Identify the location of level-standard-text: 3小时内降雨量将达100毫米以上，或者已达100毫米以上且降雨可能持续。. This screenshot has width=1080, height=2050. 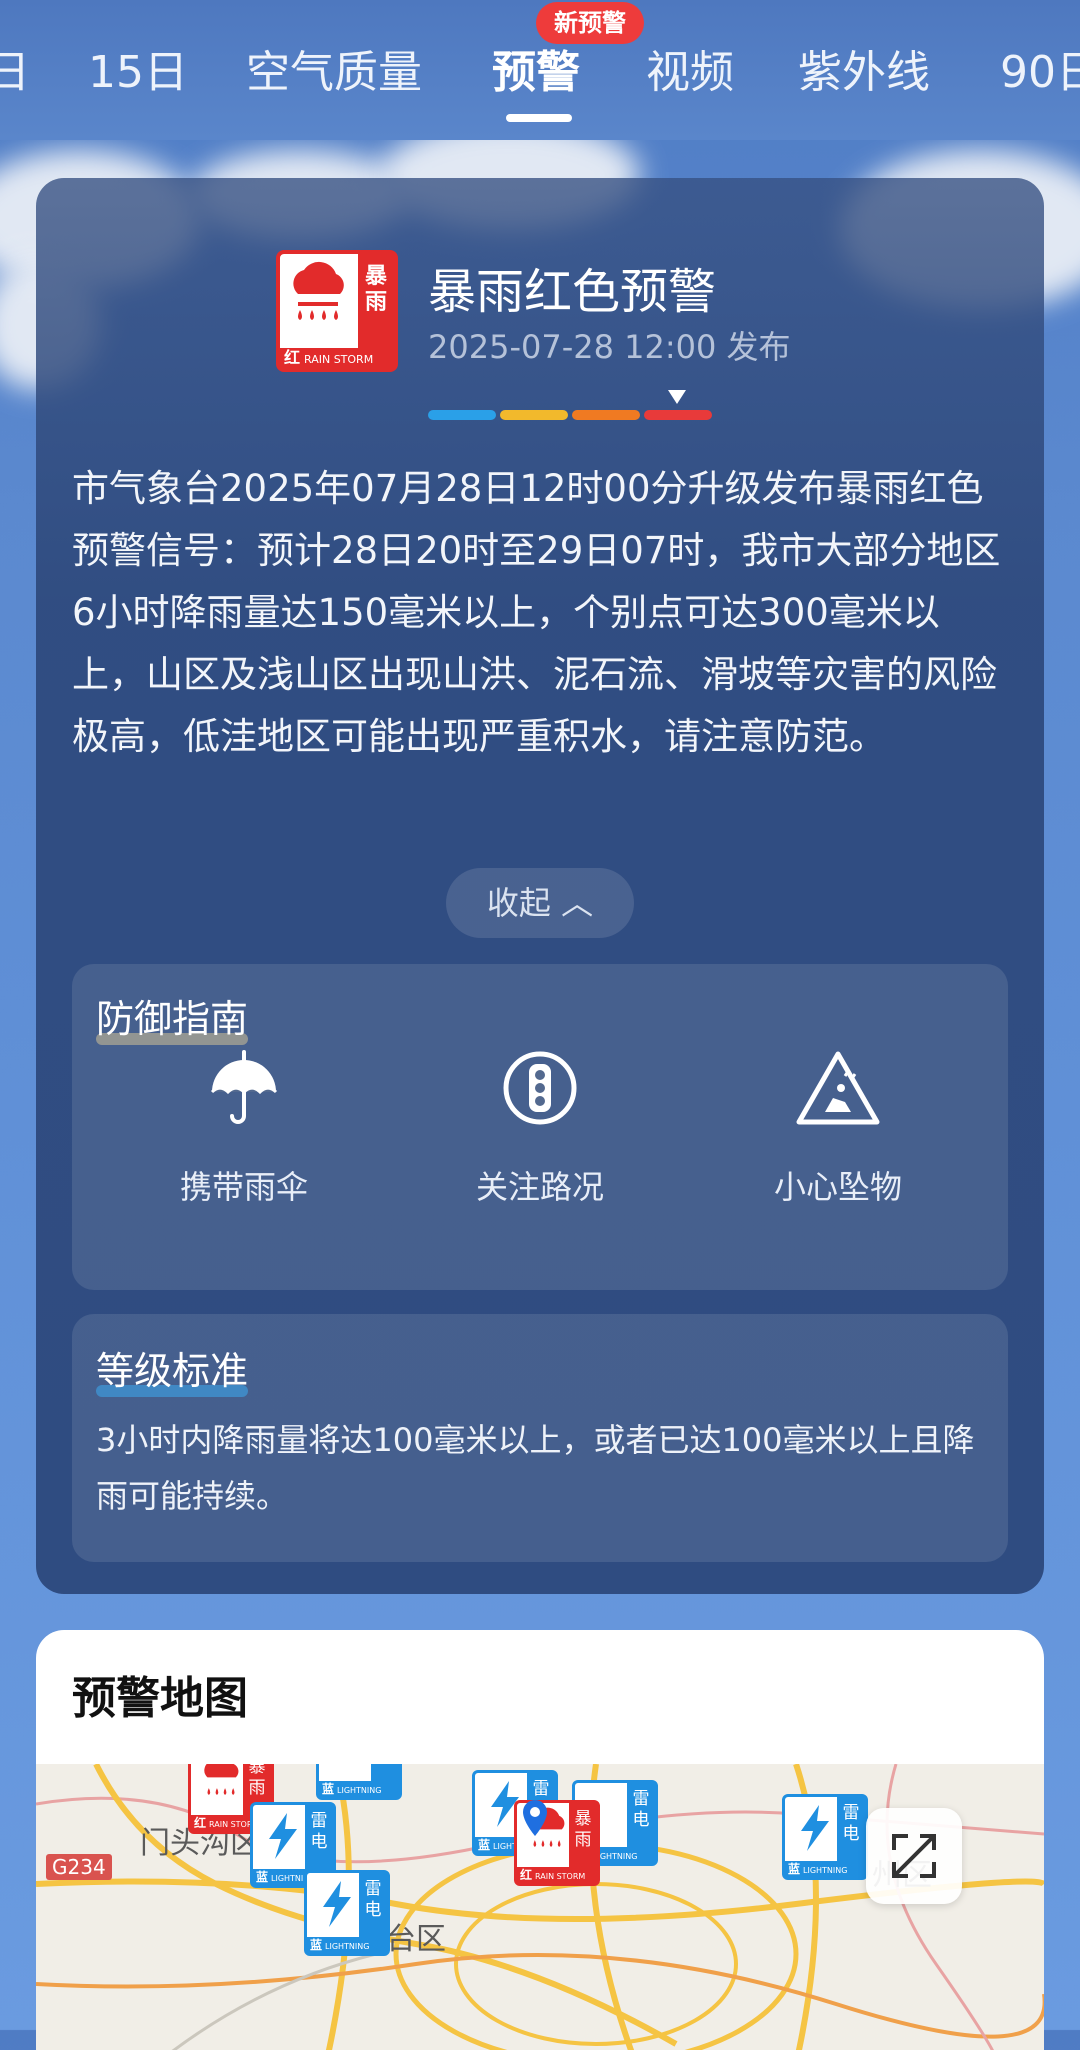
(535, 1468).